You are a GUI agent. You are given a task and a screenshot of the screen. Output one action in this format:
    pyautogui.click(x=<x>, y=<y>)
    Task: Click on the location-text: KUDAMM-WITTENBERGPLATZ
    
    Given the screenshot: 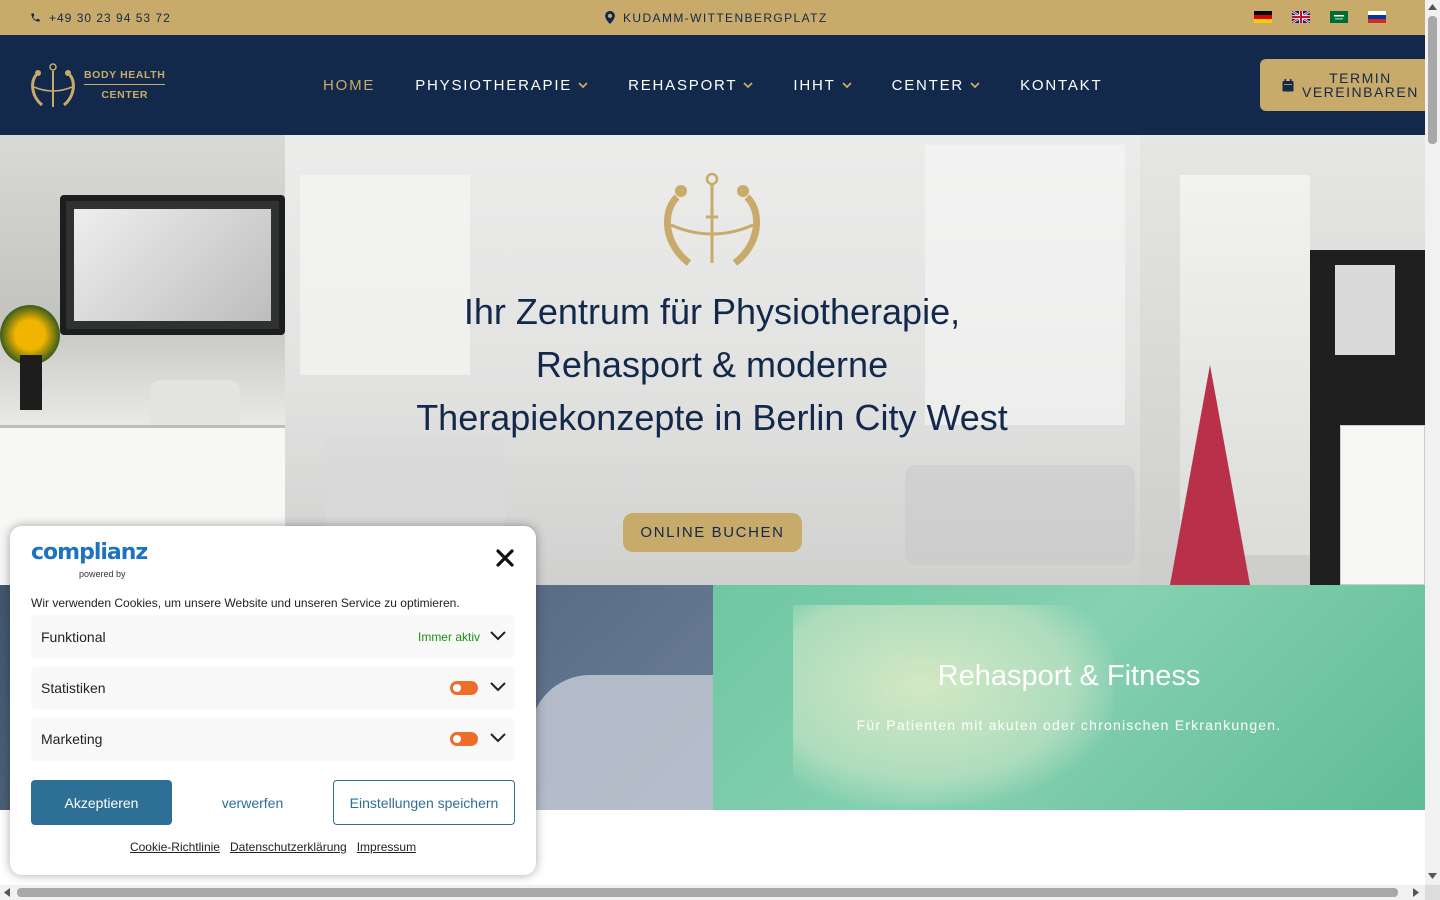 What is the action you would take?
    pyautogui.click(x=725, y=17)
    